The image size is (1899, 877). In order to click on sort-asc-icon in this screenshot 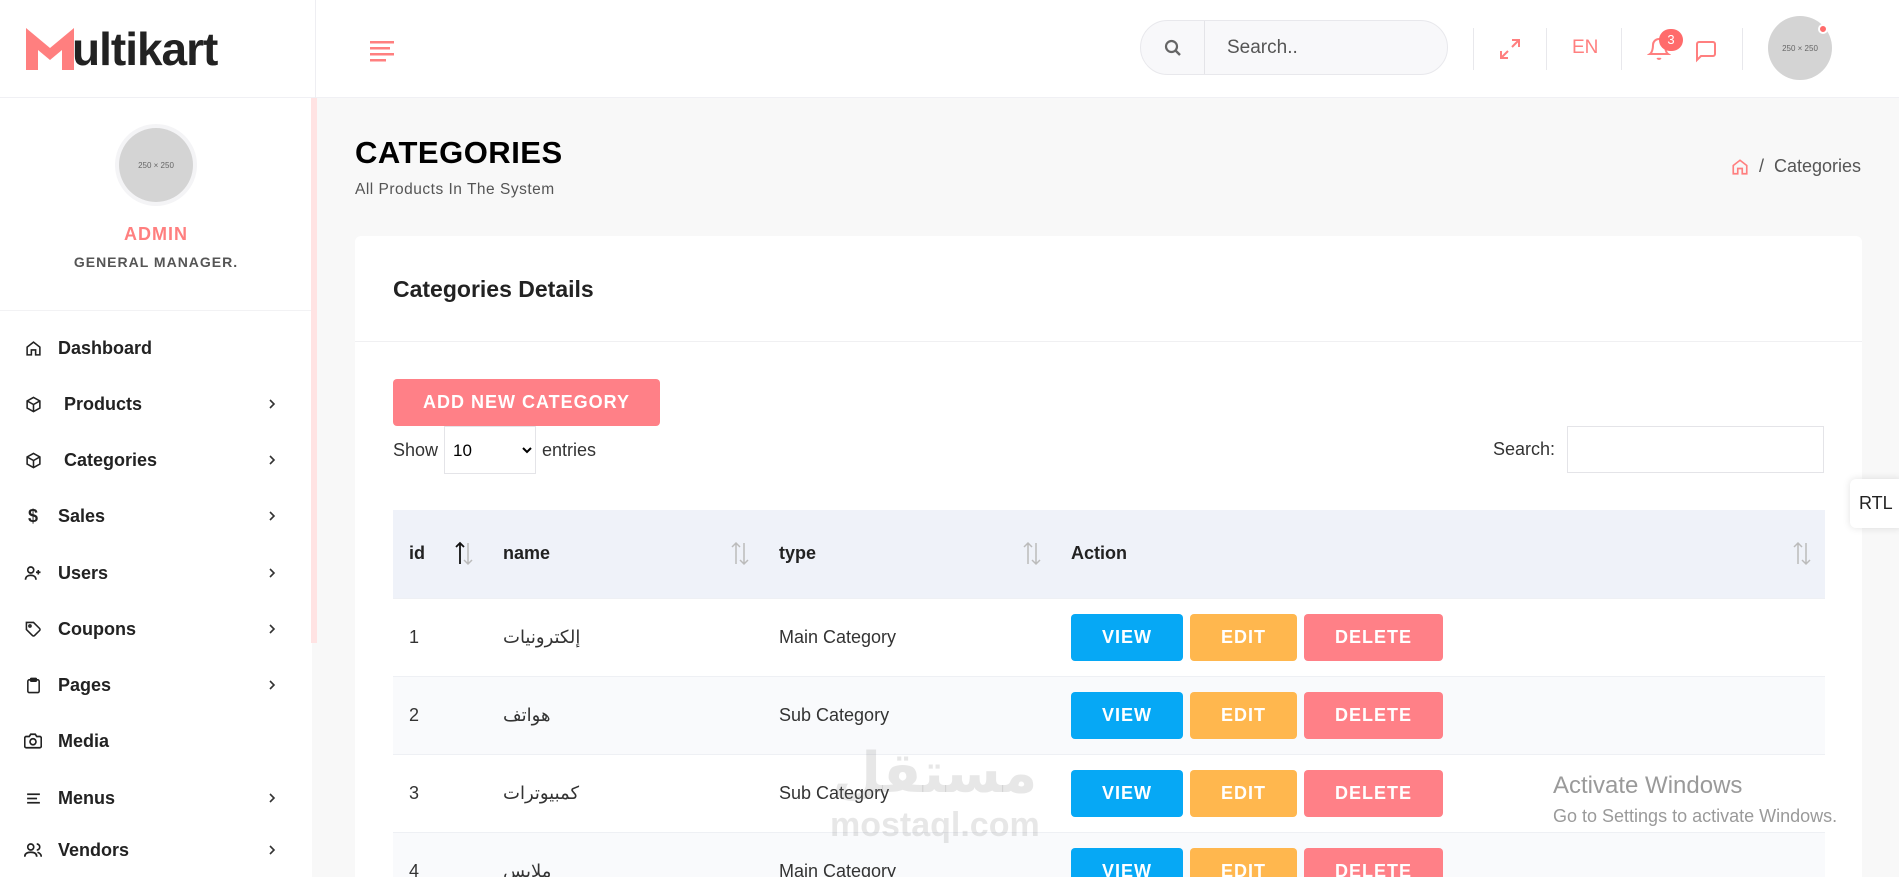, I will do `click(464, 553)`.